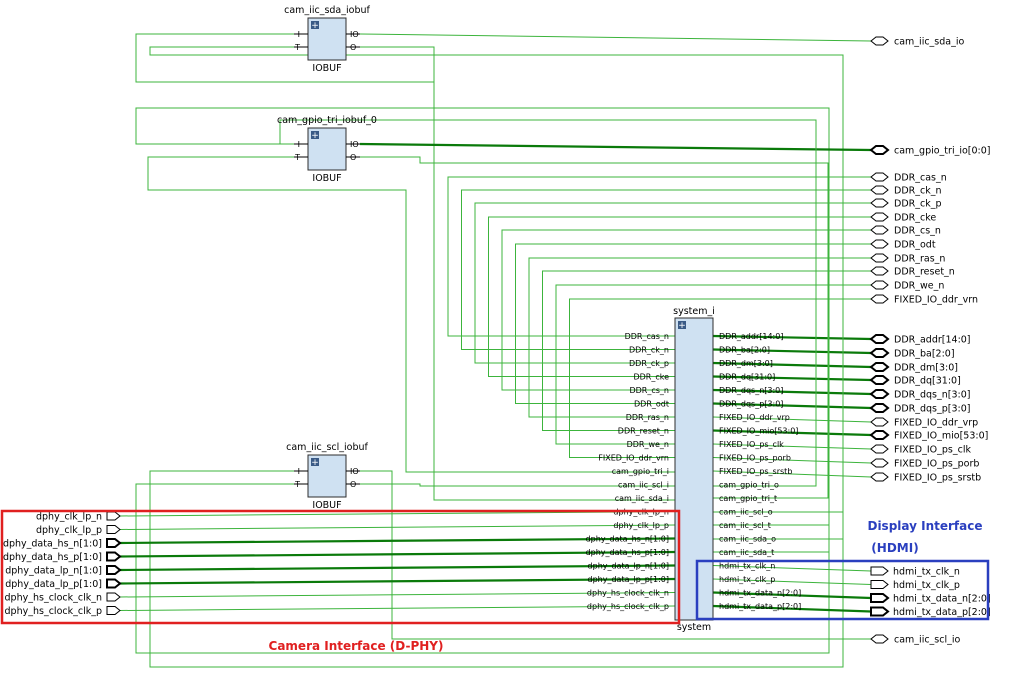 The image size is (1016, 685). What do you see at coordinates (299, 34) in the screenshot?
I see `pin-i: I` at bounding box center [299, 34].